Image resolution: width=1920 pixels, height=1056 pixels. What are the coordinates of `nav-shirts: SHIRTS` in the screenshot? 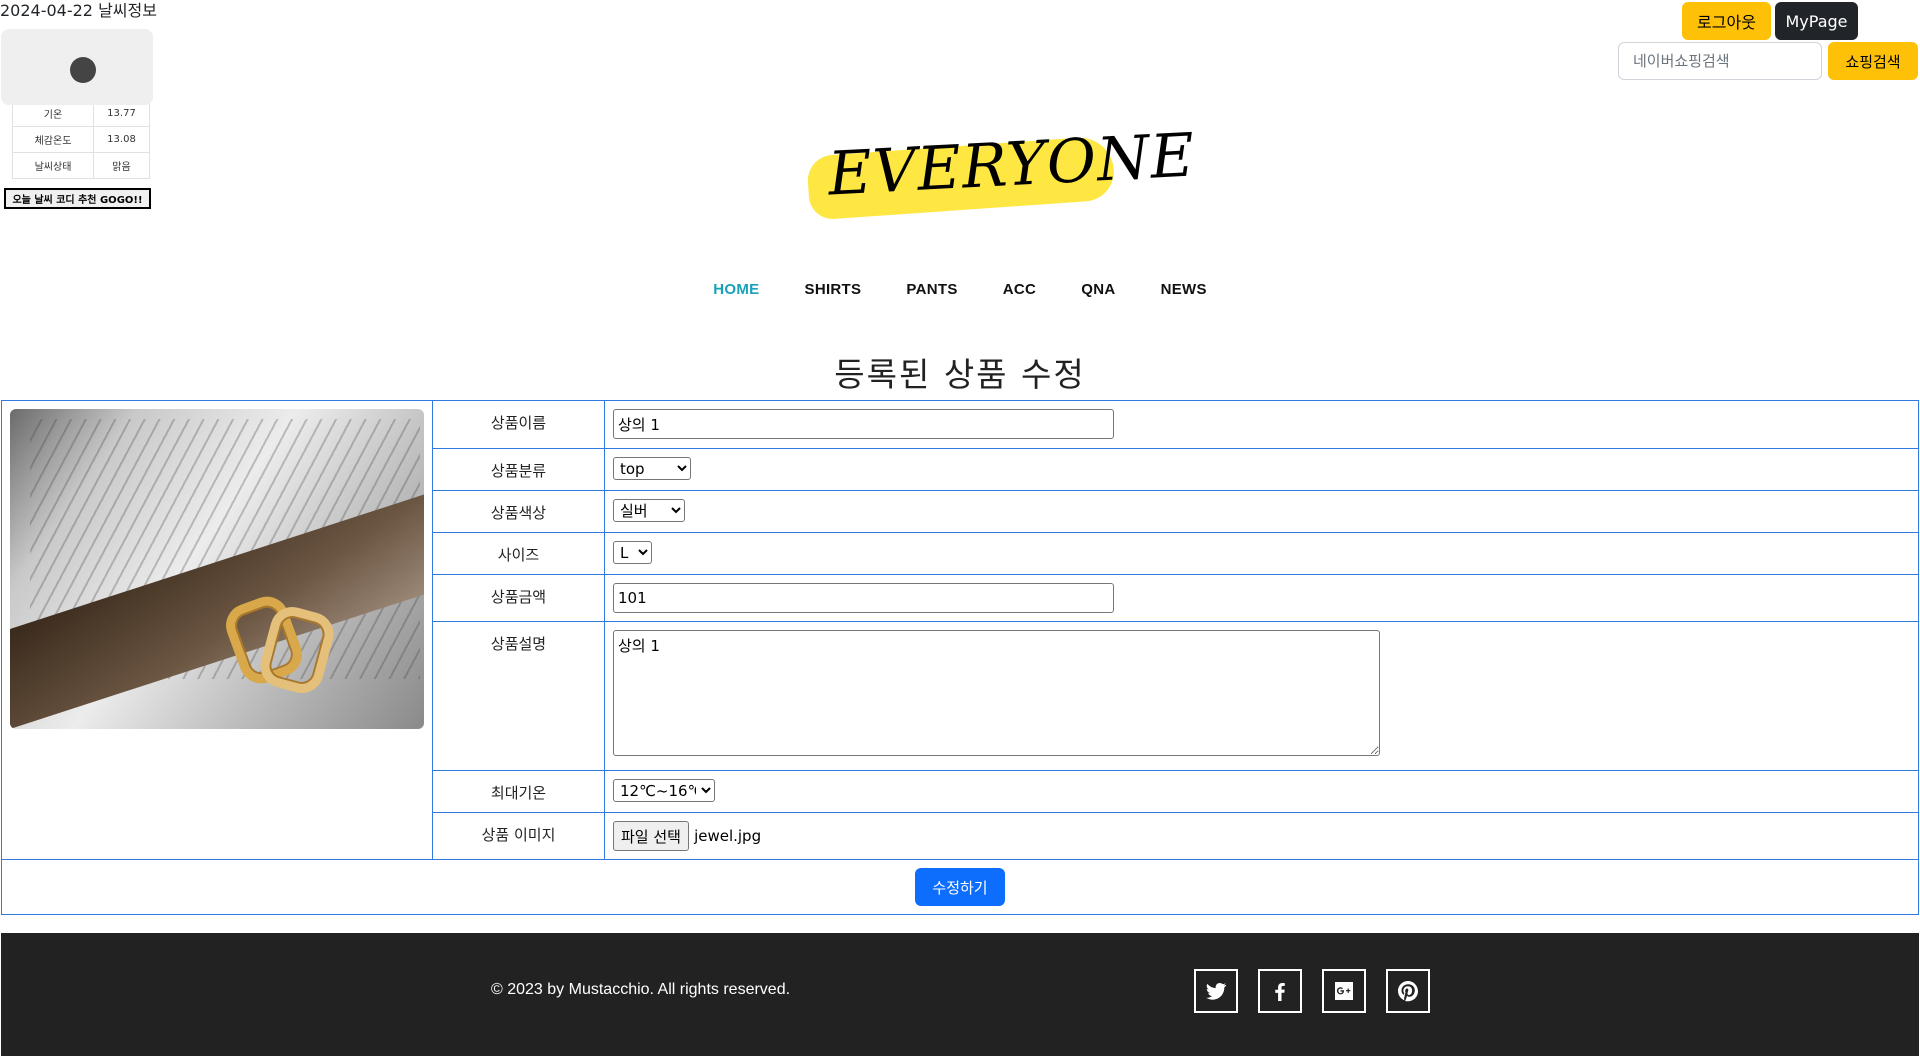 It's located at (833, 289).